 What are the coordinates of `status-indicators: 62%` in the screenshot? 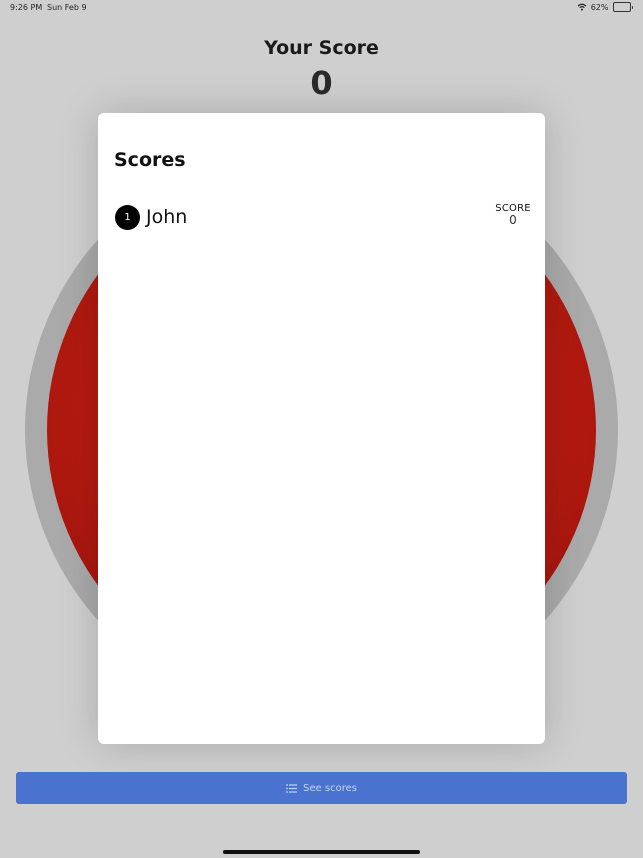 It's located at (605, 7).